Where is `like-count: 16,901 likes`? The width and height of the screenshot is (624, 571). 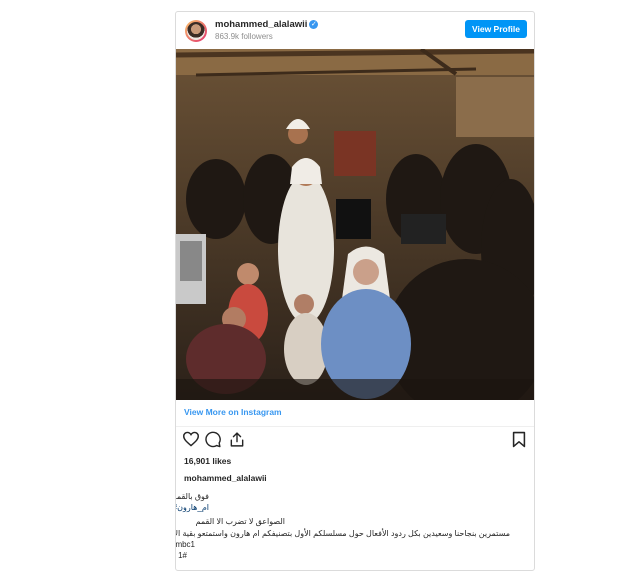 like-count: 16,901 likes is located at coordinates (207, 461).